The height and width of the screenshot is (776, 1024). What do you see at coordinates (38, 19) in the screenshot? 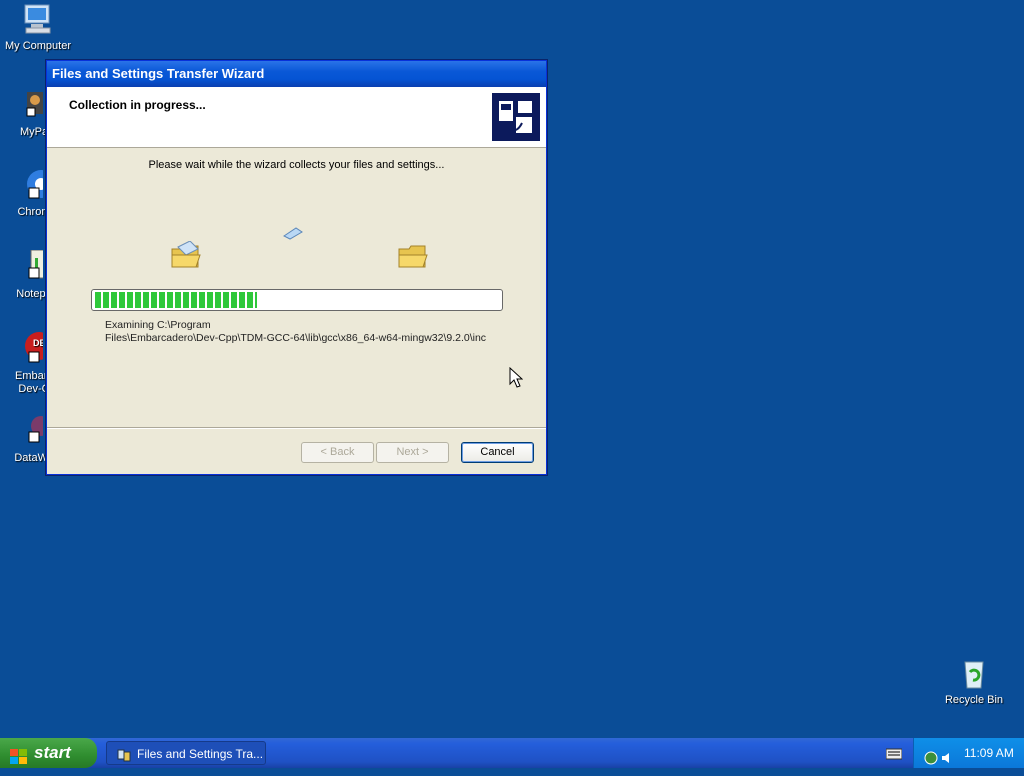
I see `computer-icon` at bounding box center [38, 19].